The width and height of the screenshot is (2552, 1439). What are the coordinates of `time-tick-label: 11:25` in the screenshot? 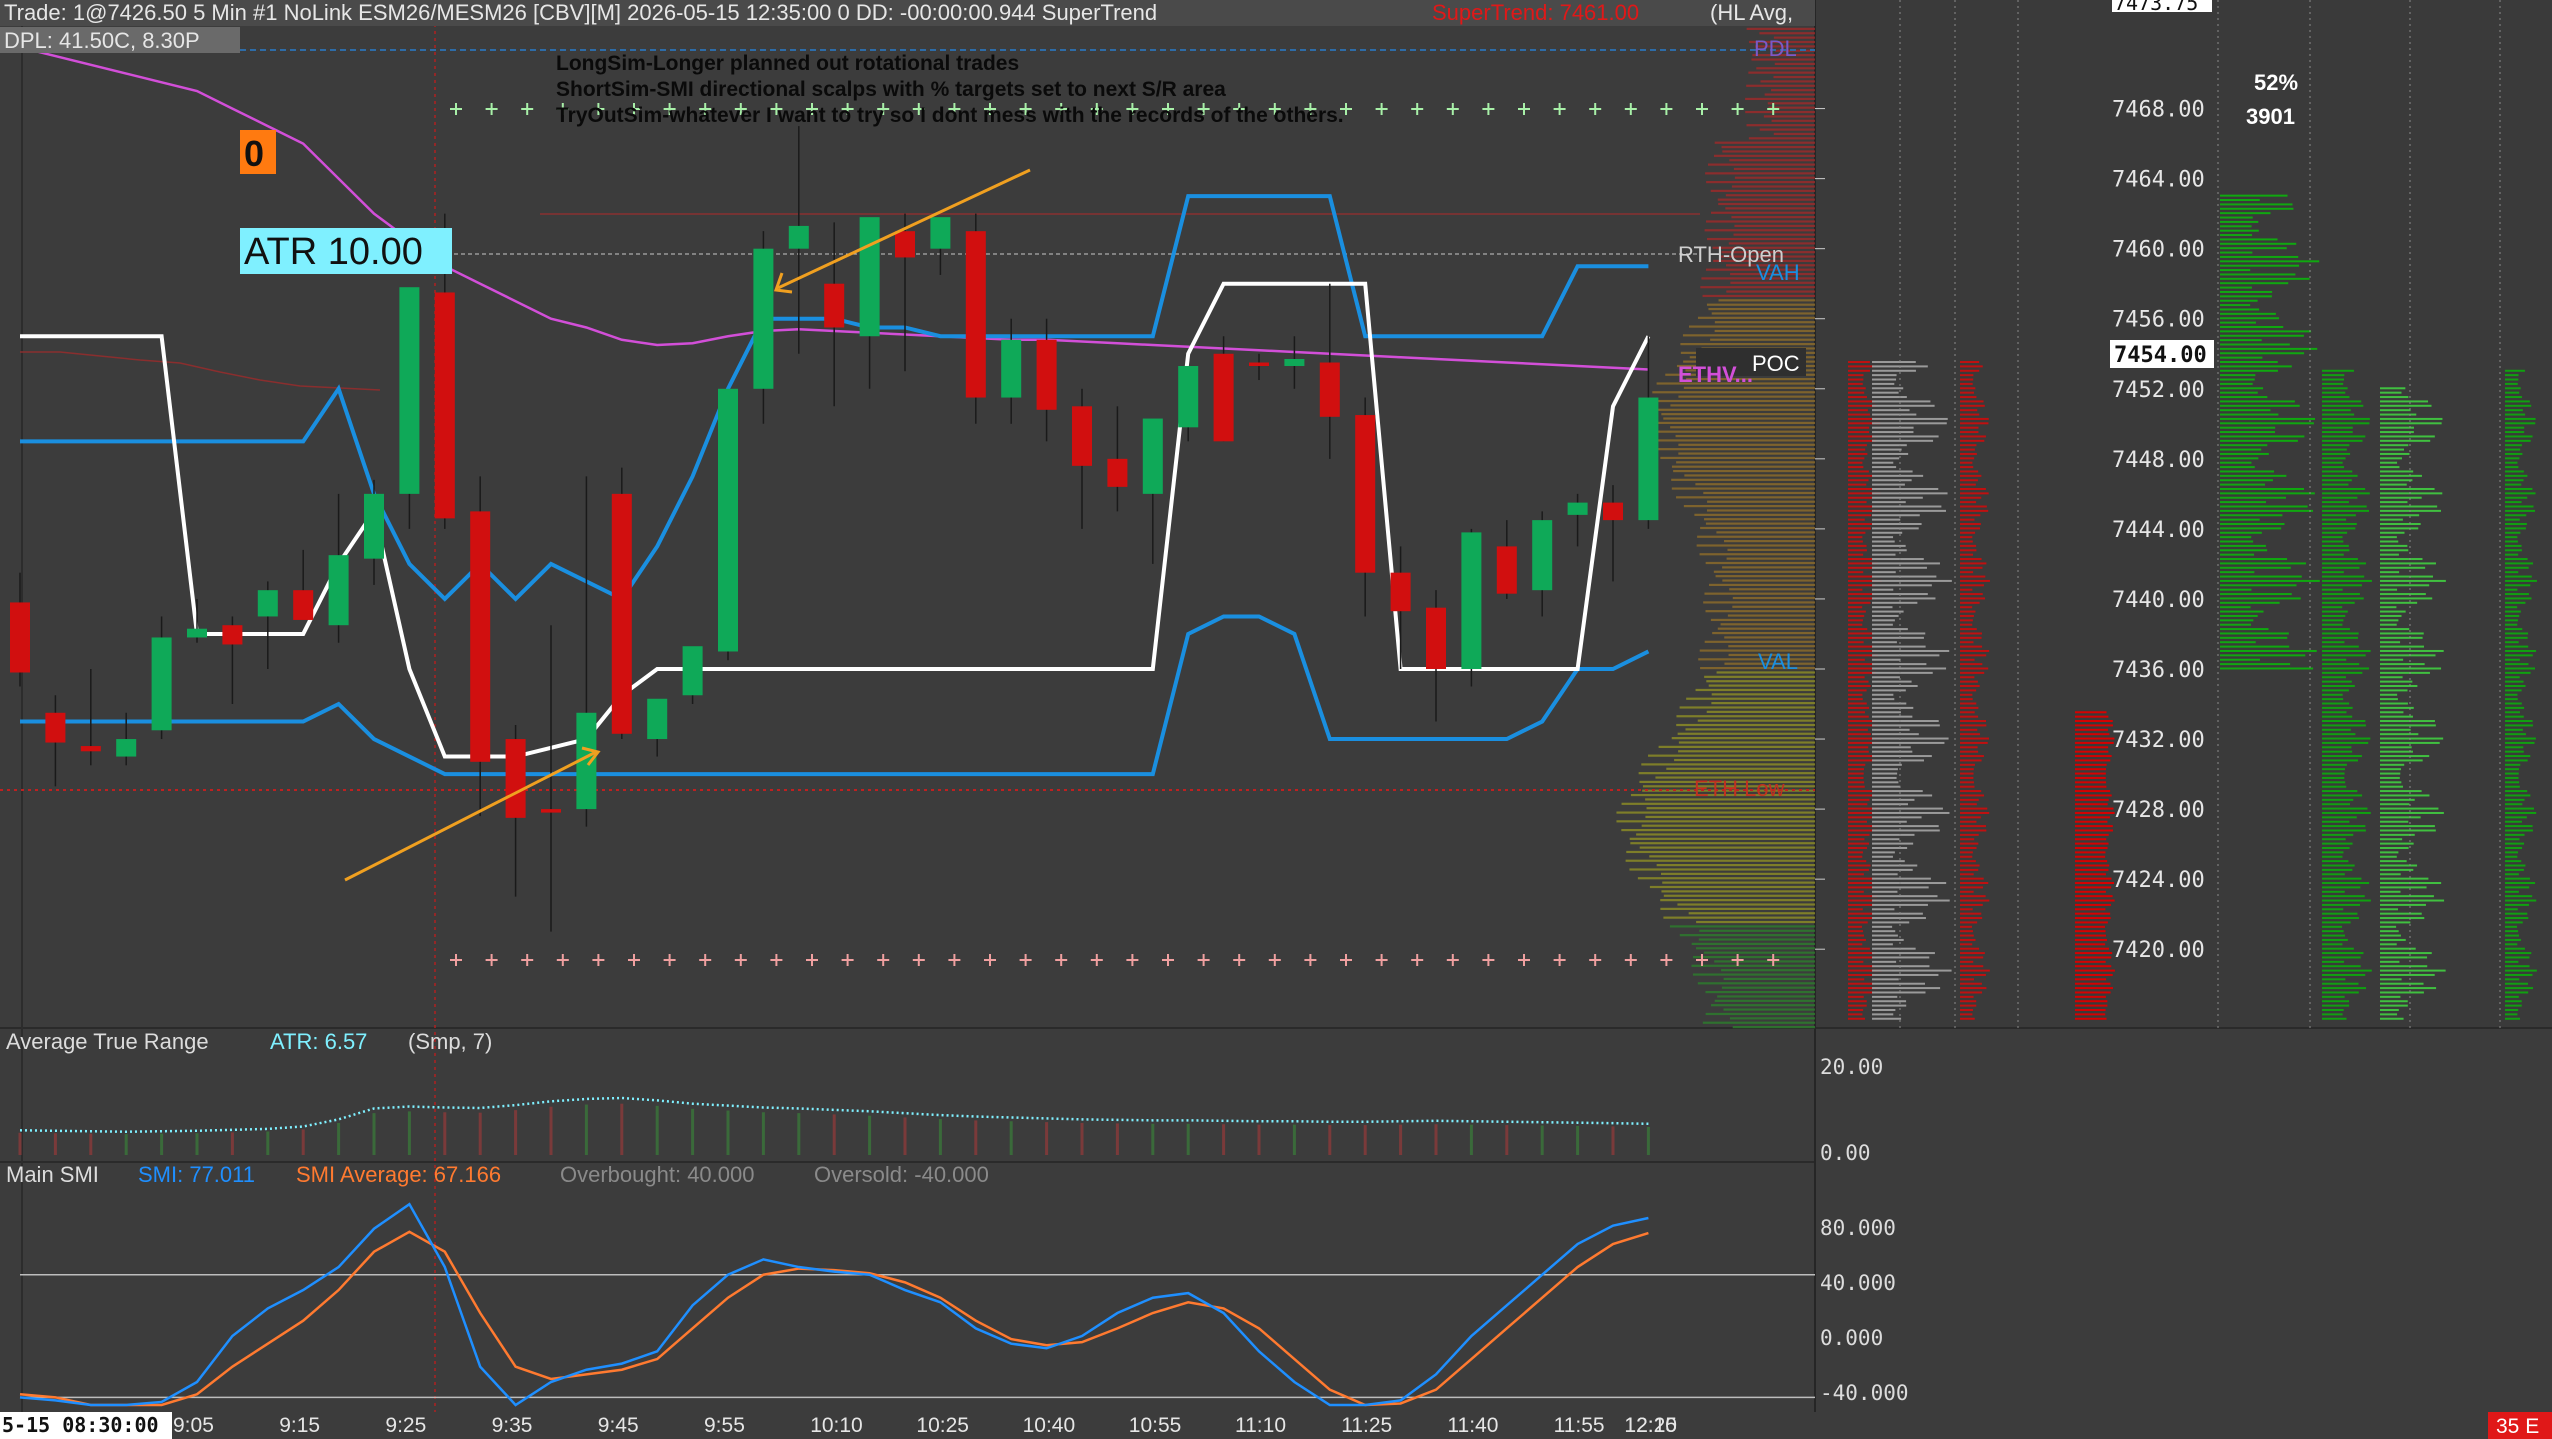 It's located at (1366, 1425).